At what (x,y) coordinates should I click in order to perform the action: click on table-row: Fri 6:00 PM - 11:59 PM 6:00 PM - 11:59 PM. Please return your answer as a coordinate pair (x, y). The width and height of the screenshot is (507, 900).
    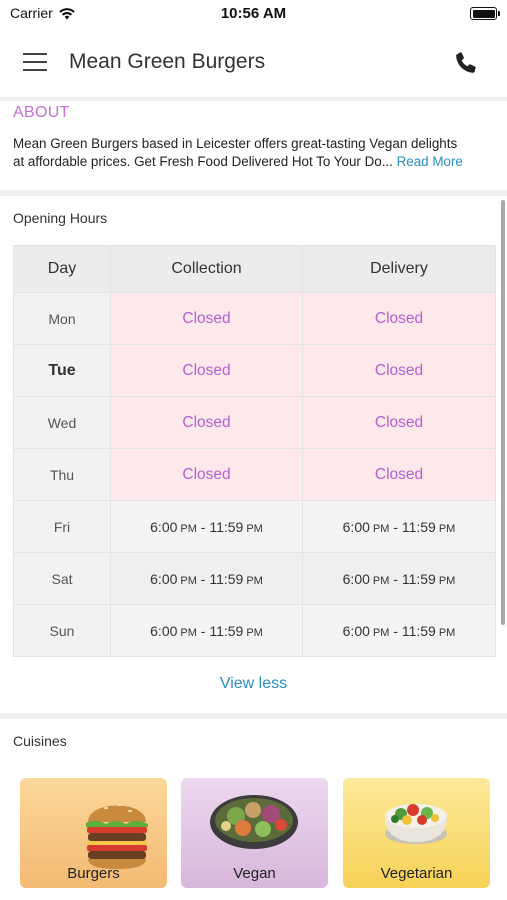
    Looking at the image, I should click on (254, 526).